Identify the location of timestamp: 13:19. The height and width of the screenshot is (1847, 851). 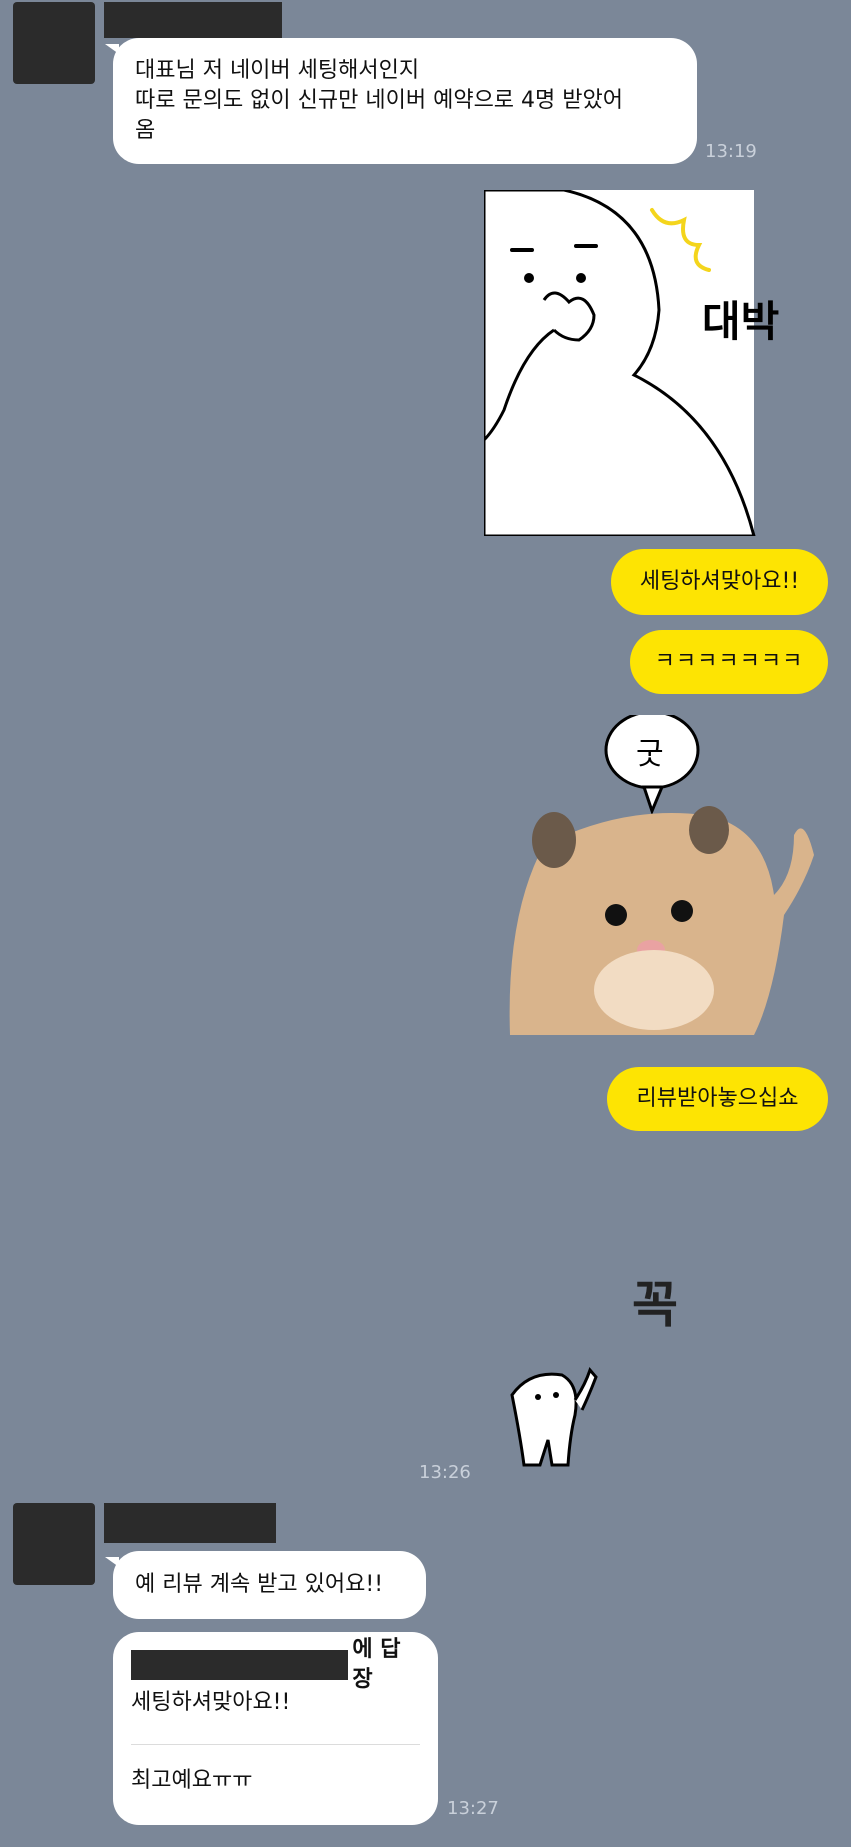
(731, 151).